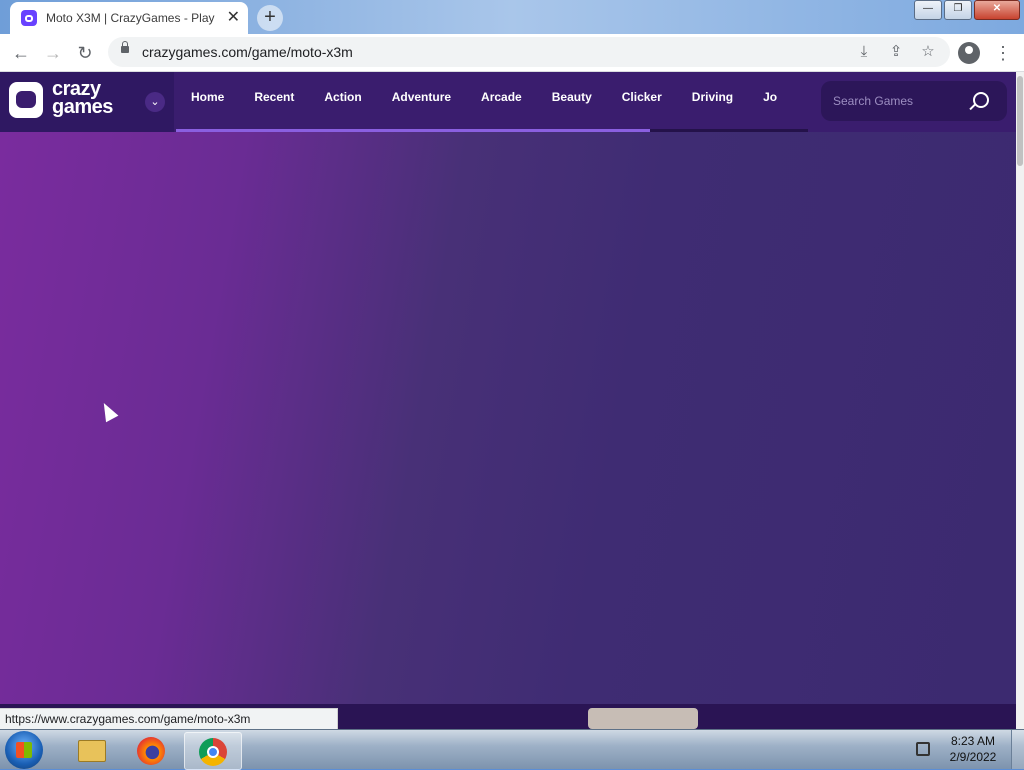 The height and width of the screenshot is (770, 1024). Describe the element at coordinates (770, 102) in the screenshot. I see `nav-jo: Jo` at that location.